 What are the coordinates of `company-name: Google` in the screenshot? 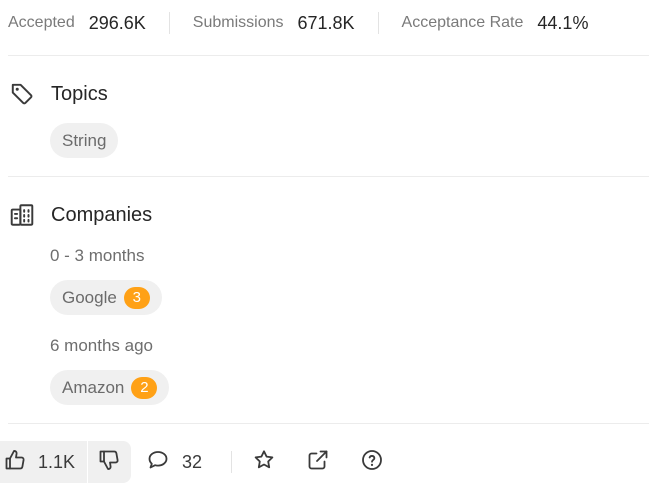 It's located at (89, 297).